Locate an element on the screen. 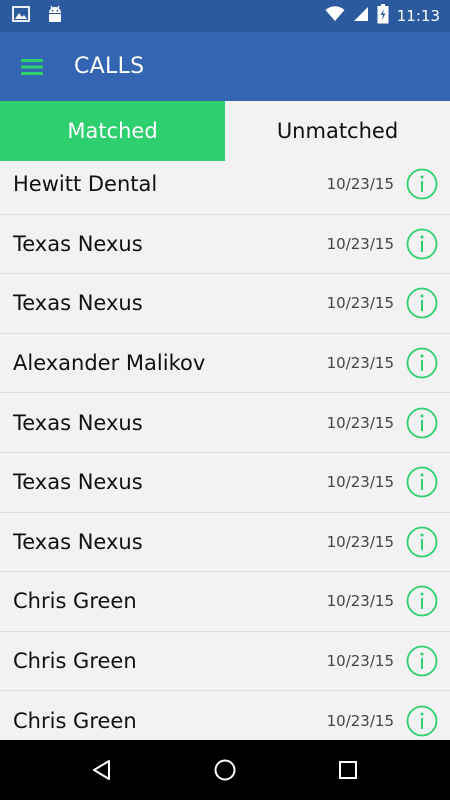 Image resolution: width=450 pixels, height=800 pixels. back-icon is located at coordinates (102, 770).